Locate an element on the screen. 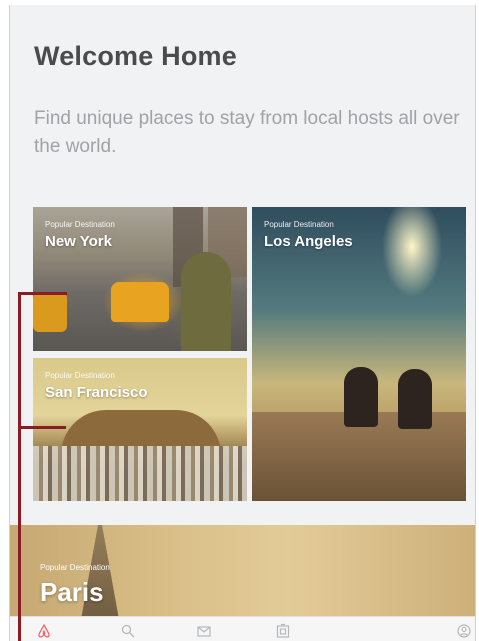 This screenshot has height=641, width=479. tab-explore is located at coordinates (44, 631).